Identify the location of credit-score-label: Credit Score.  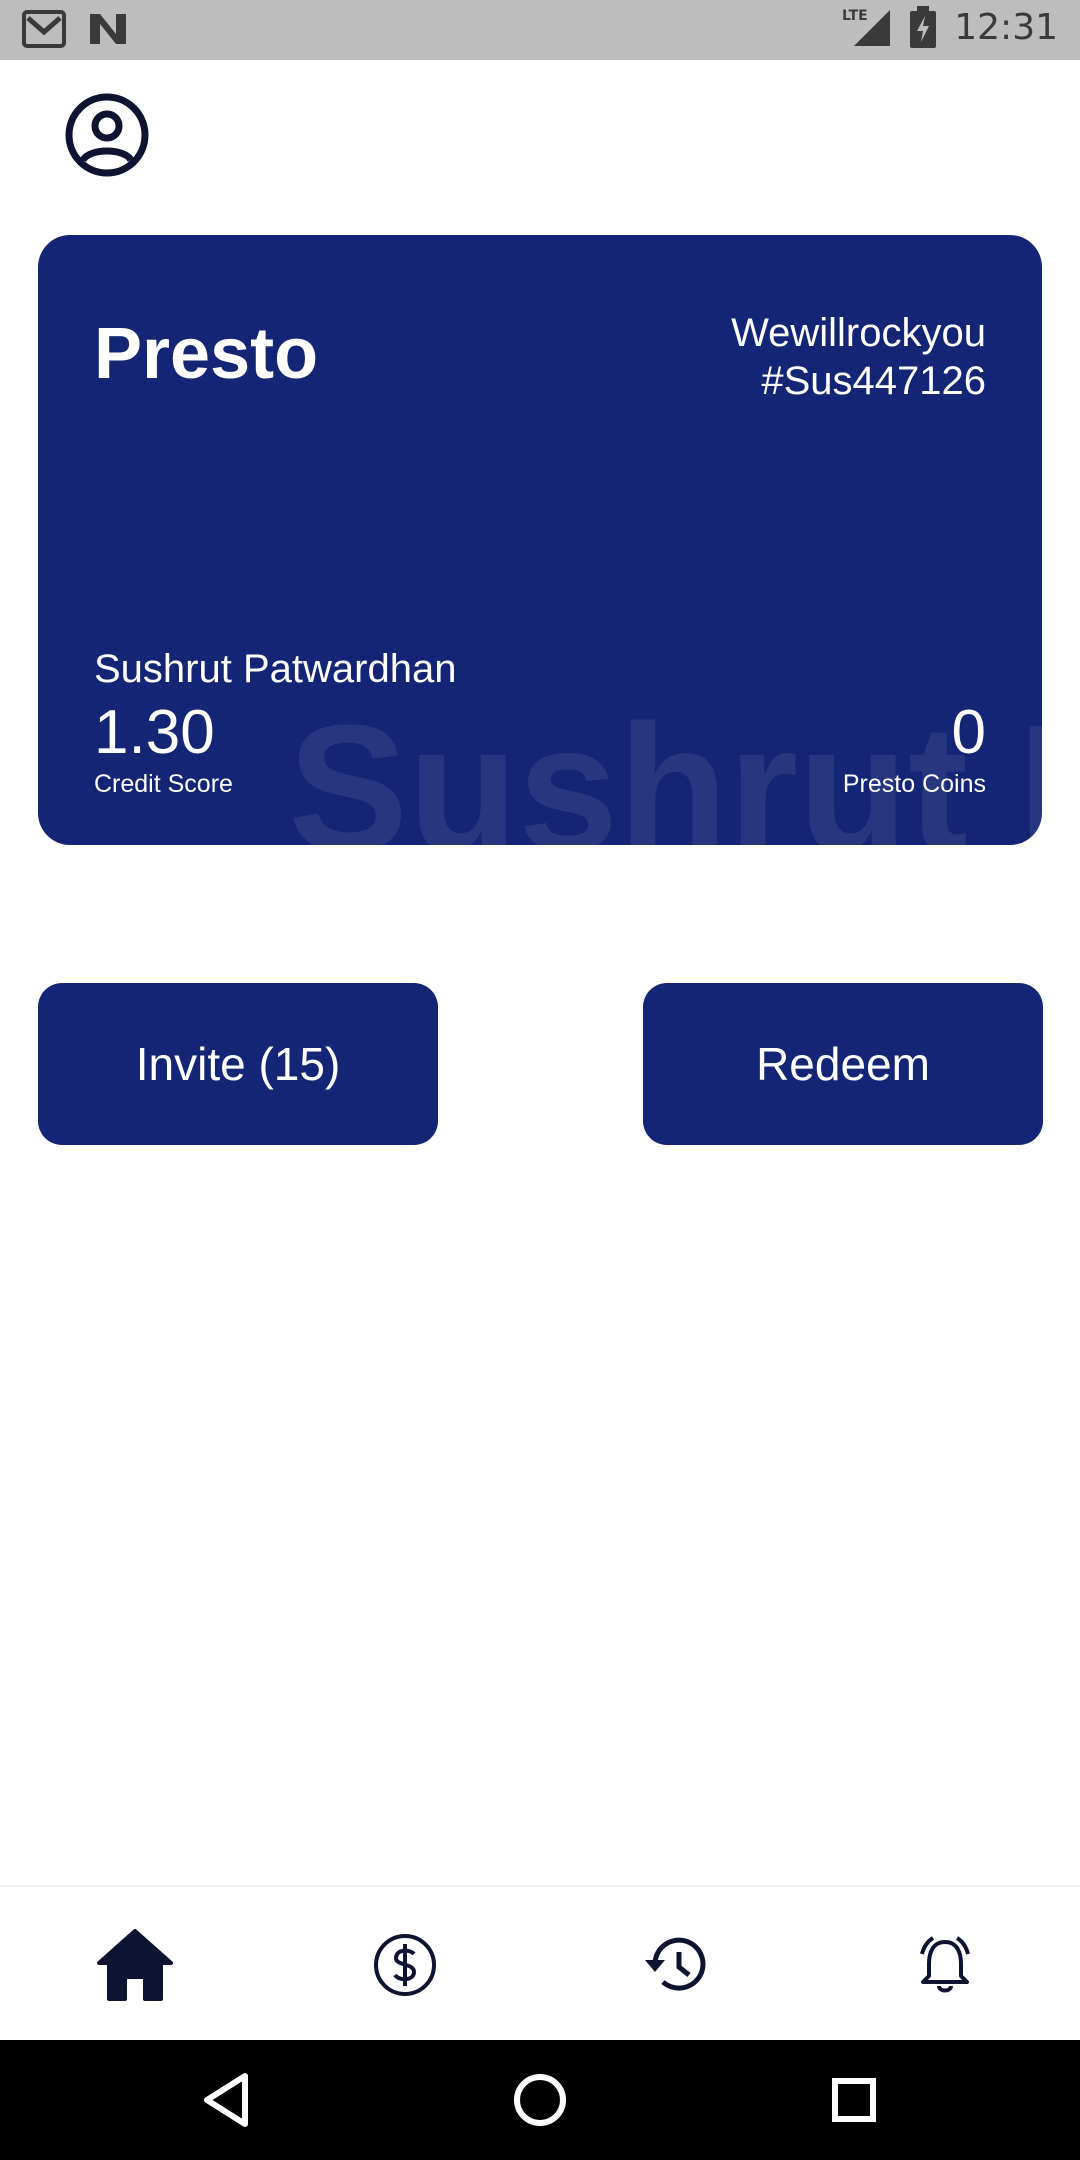
(163, 784).